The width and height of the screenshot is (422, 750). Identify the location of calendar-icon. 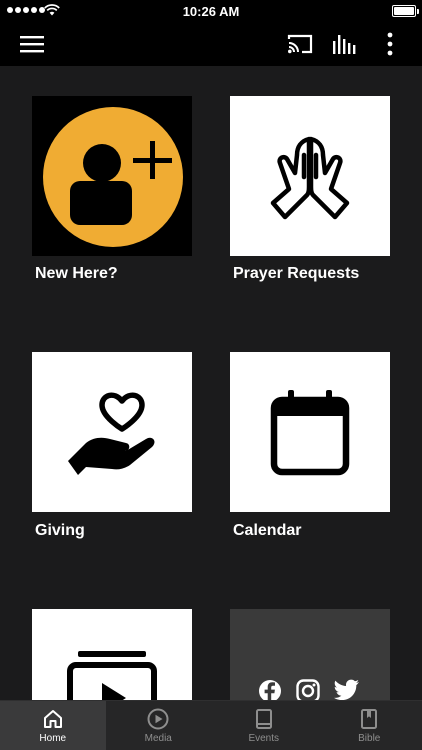
(310, 433).